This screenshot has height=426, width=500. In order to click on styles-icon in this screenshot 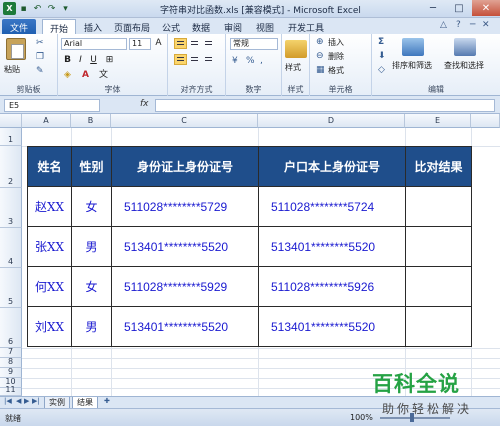, I will do `click(296, 49)`.